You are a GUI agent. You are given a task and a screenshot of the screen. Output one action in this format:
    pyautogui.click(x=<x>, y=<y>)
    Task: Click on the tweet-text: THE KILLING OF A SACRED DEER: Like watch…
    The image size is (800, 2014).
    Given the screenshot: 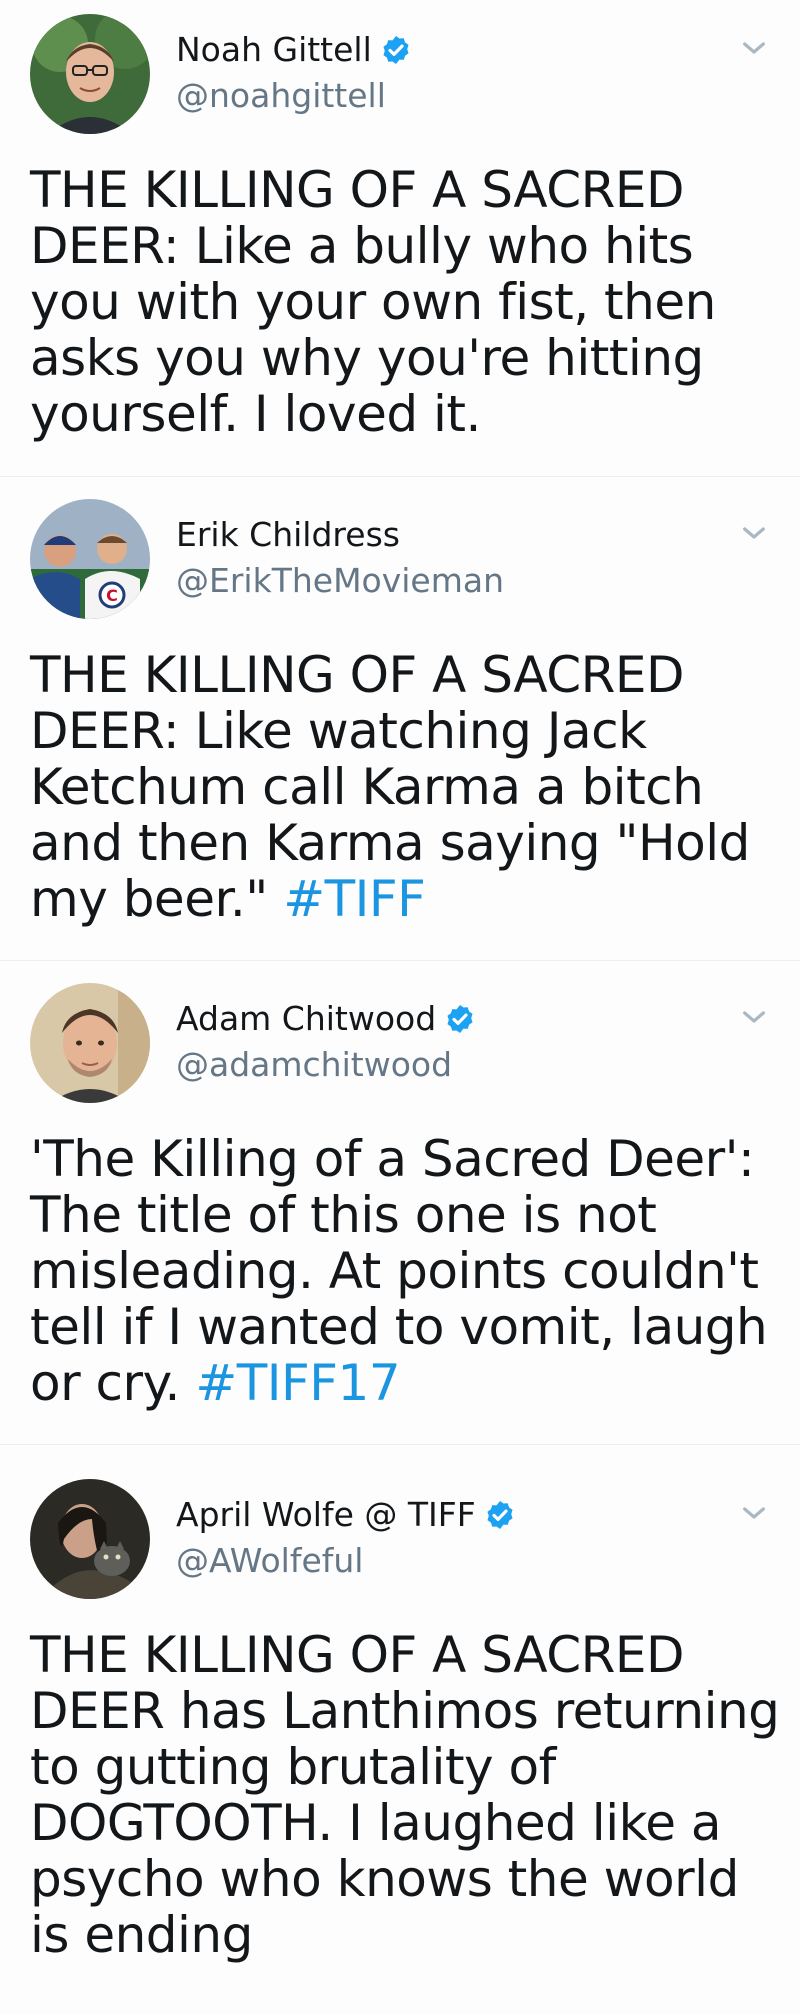 What is the action you would take?
    pyautogui.click(x=405, y=787)
    